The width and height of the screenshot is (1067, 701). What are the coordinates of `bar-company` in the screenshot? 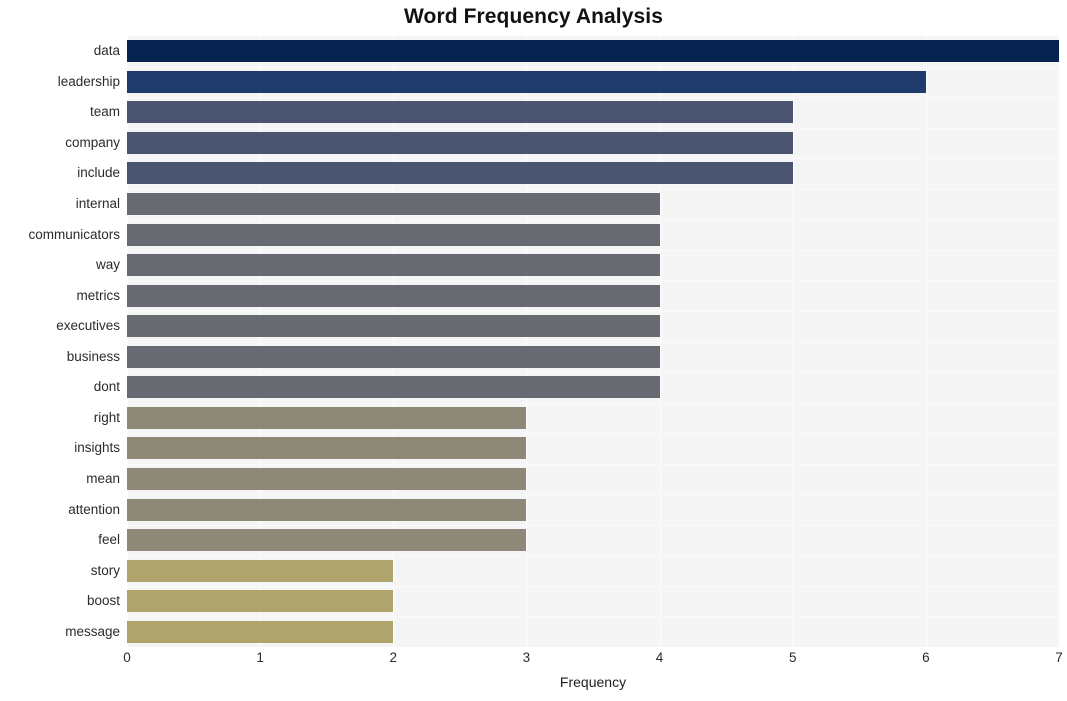 It's located at (460, 142).